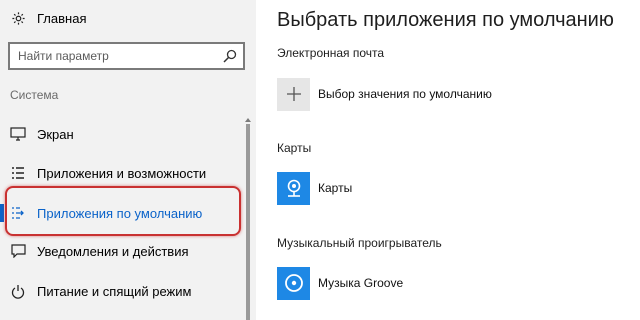  I want to click on category-label-music: Музыкальный проигрыватель, so click(359, 243).